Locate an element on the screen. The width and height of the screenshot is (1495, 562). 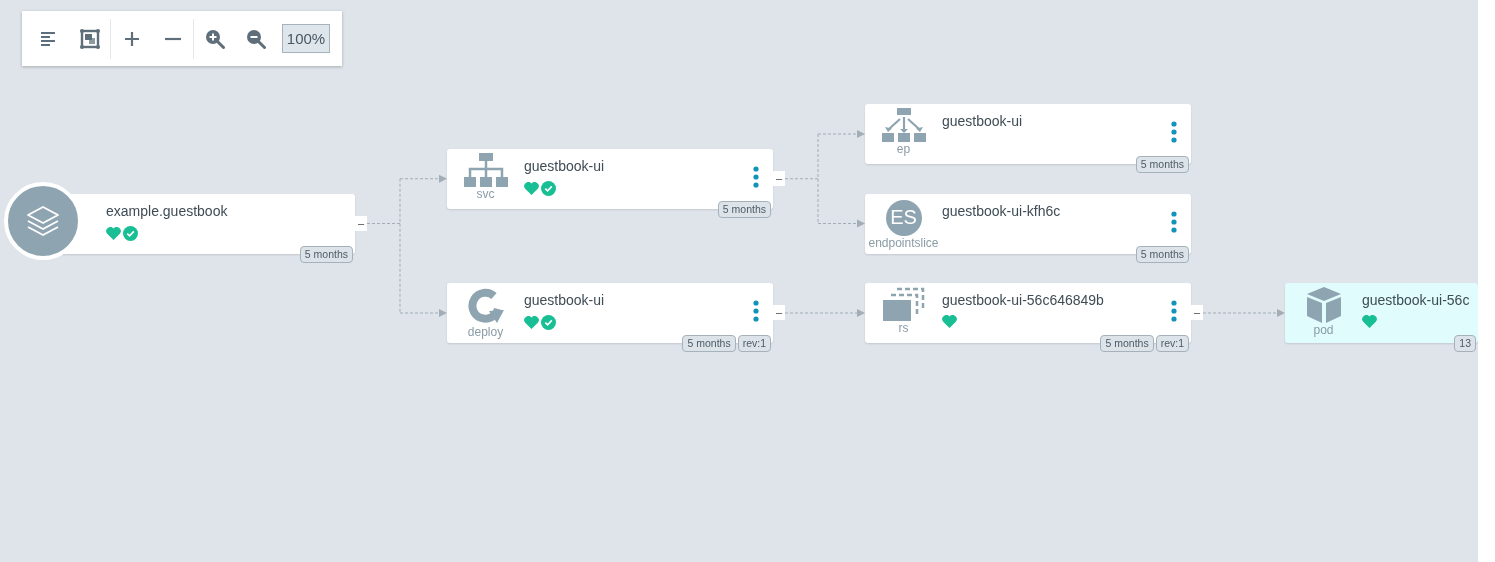
resource-name: example.guestbook is located at coordinates (167, 210).